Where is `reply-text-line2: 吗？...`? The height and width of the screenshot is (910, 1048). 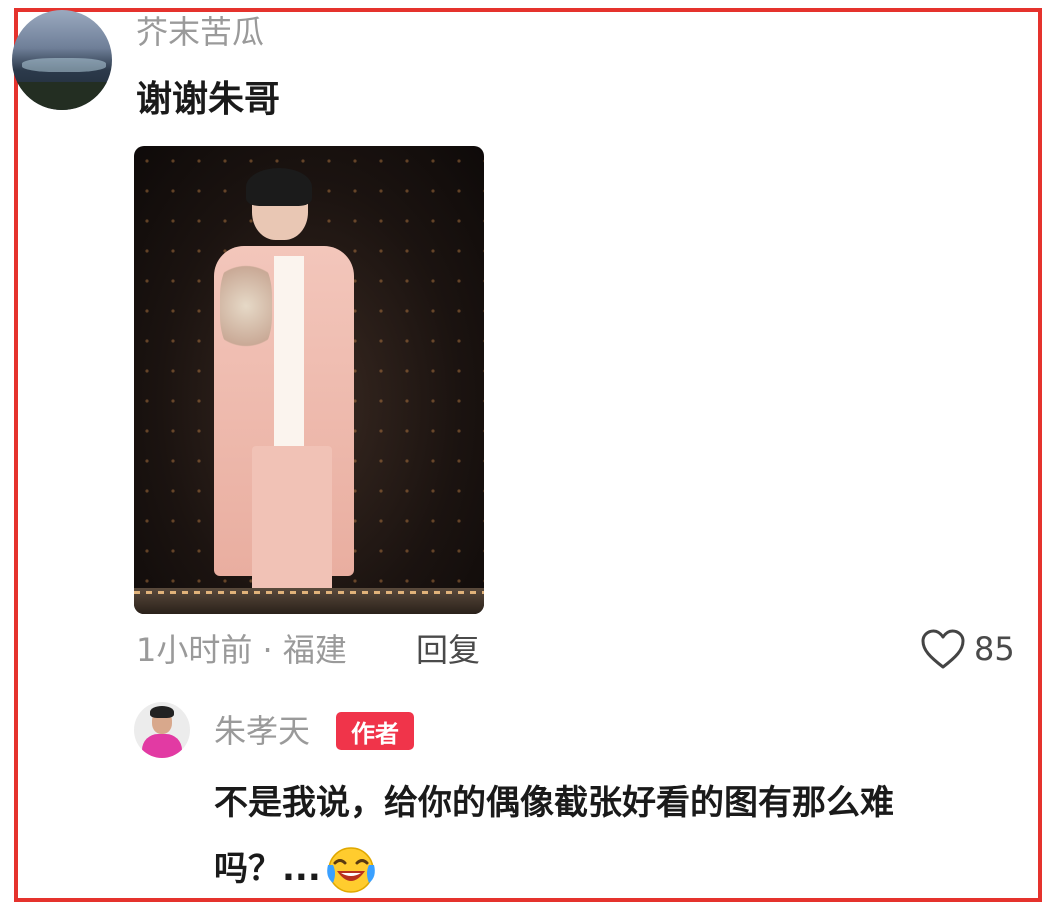 reply-text-line2: 吗？... is located at coordinates (267, 869).